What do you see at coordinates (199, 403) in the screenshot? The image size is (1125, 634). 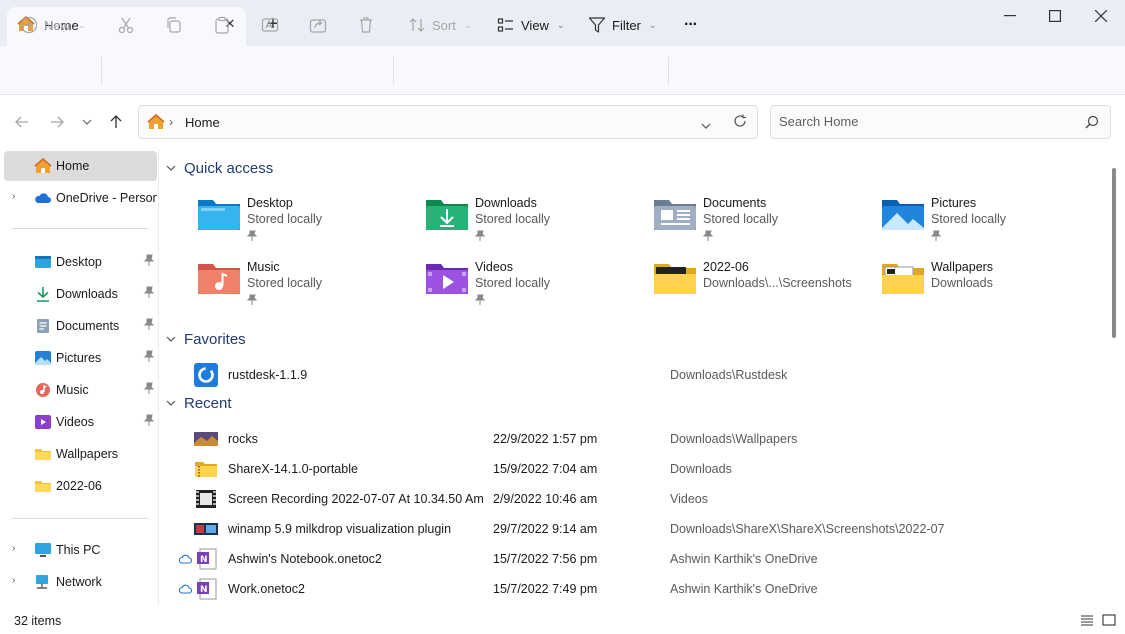 I see `section-recent: Recent` at bounding box center [199, 403].